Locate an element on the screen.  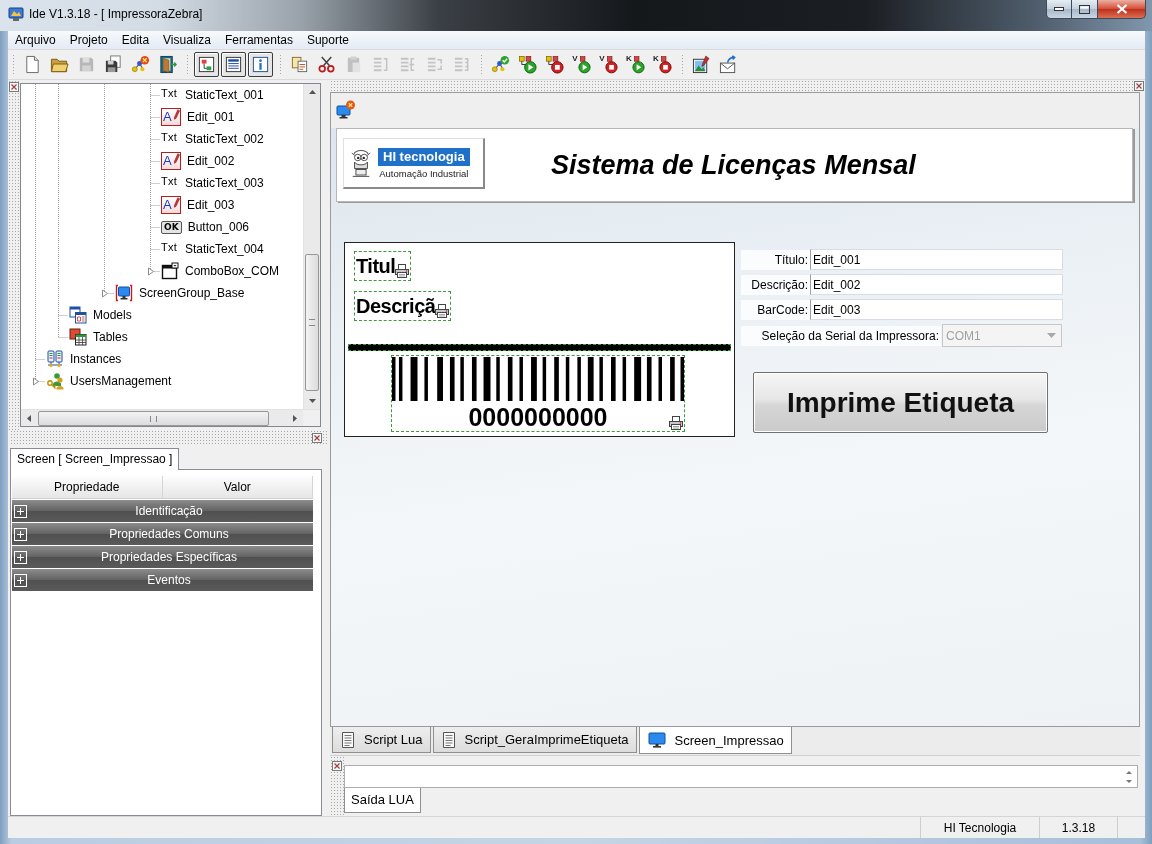
minimize-icon is located at coordinates (1059, 9).